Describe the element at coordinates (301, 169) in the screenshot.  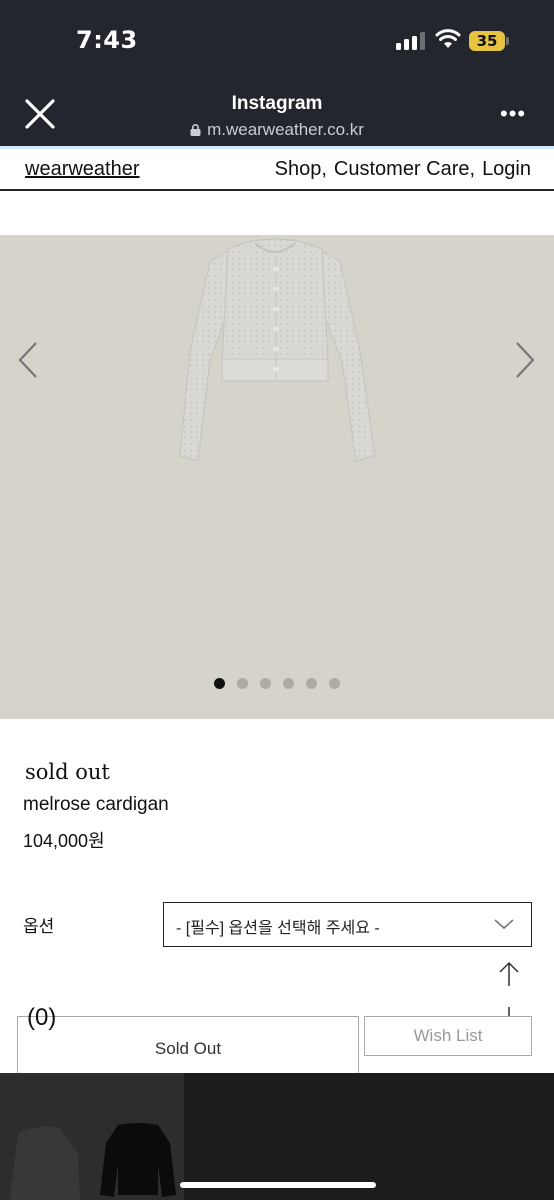
I see `nav-shop-link: Shop,` at that location.